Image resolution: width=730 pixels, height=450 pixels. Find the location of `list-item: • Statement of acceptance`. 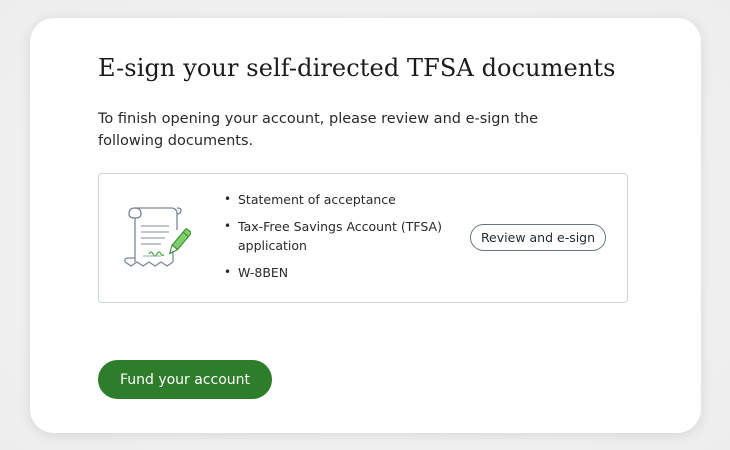

list-item: • Statement of acceptance is located at coordinates (334, 199).